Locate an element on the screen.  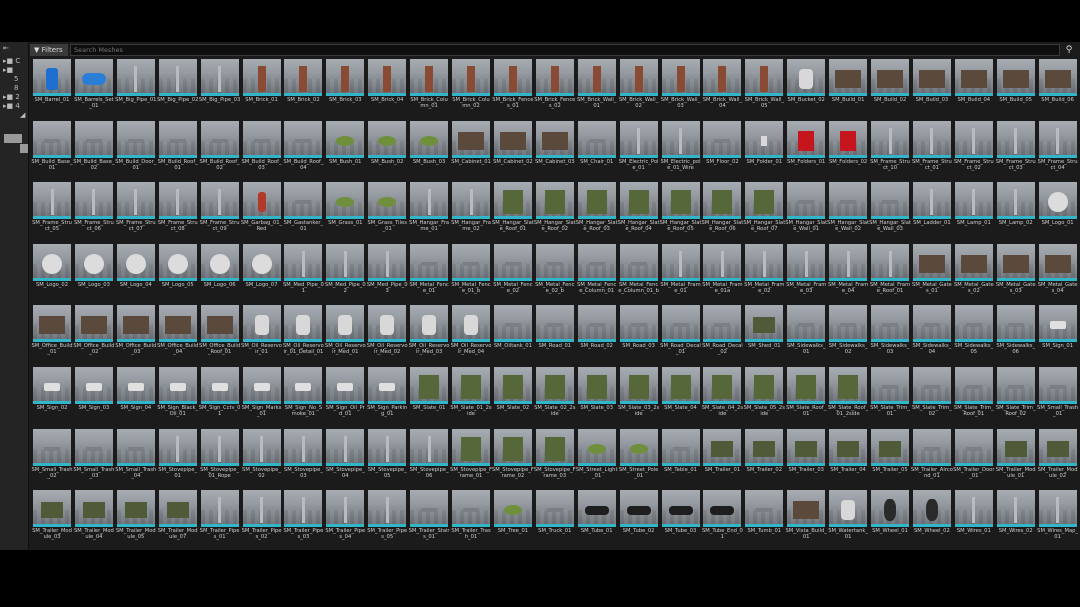
asset-tile: SM_Grass_Tiles_01 is located at coordinates (387, 213).